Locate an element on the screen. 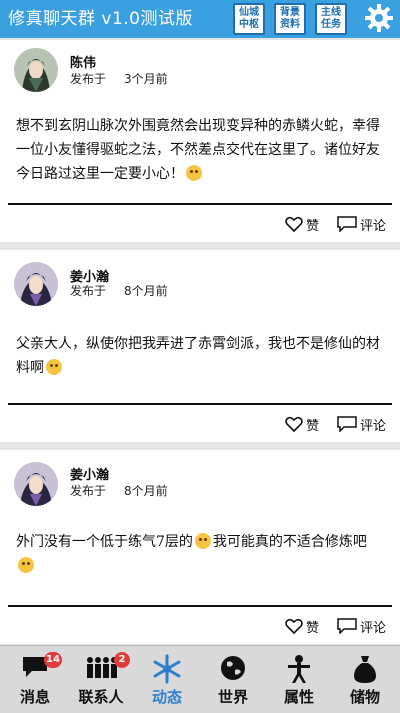 The height and width of the screenshot is (713, 400). post-author: 姜小瀚 is located at coordinates (89, 473).